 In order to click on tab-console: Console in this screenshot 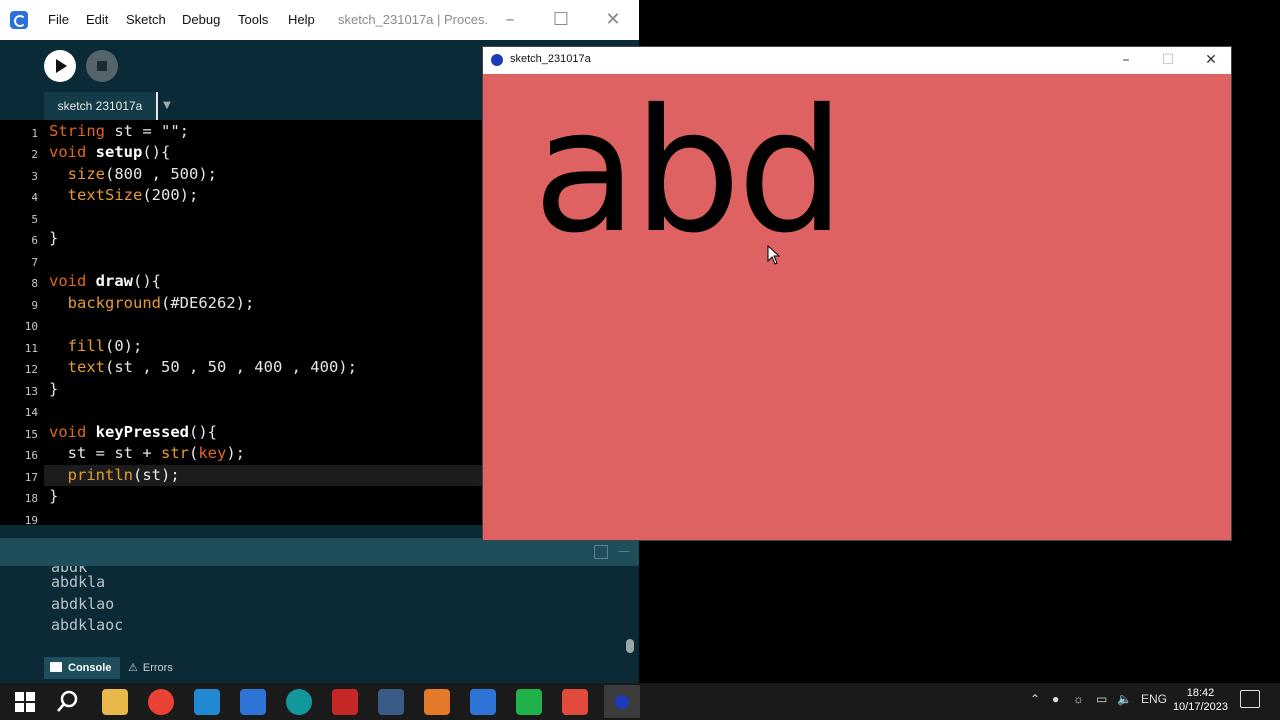, I will do `click(82, 668)`.